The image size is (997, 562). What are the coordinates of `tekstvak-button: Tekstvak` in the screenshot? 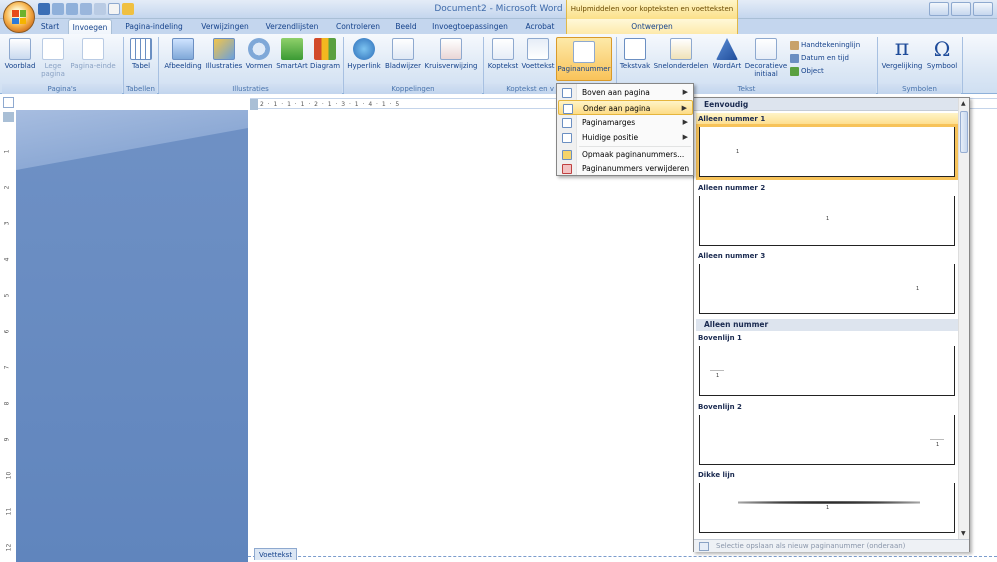 It's located at (635, 54).